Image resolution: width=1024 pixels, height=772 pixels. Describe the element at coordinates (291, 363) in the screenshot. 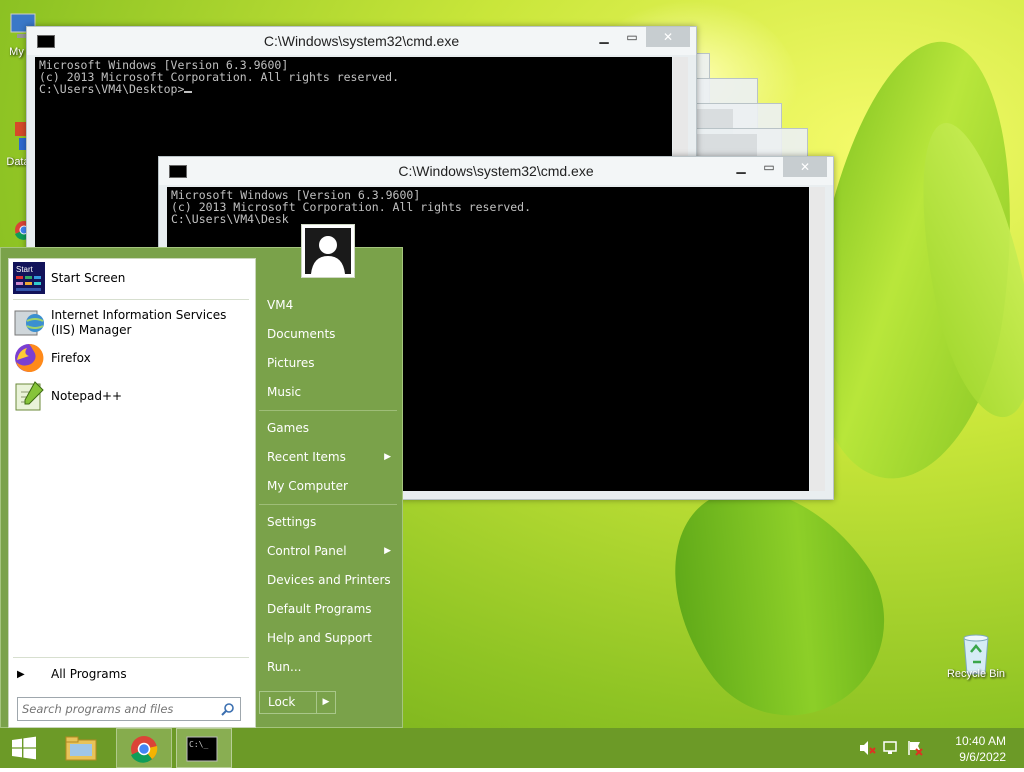

I see `place-label: Pictures` at that location.